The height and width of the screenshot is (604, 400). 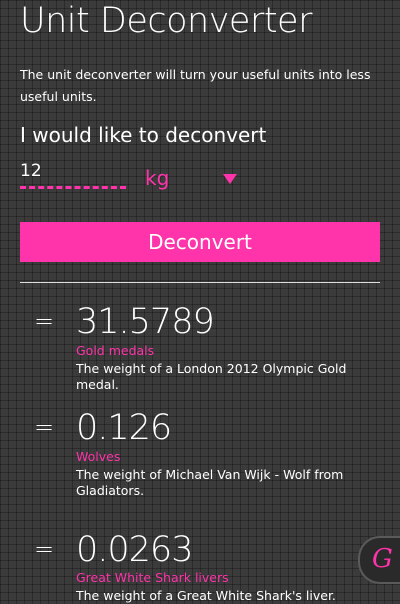 I want to click on result-value: 0.0263, so click(x=134, y=550).